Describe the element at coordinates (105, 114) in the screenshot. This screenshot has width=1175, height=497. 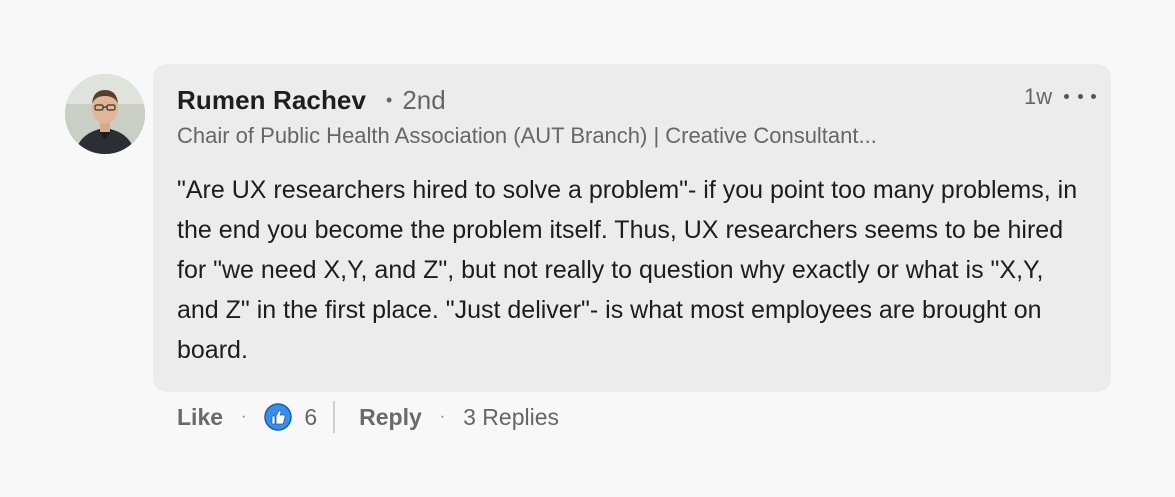
I see `author-avatar` at that location.